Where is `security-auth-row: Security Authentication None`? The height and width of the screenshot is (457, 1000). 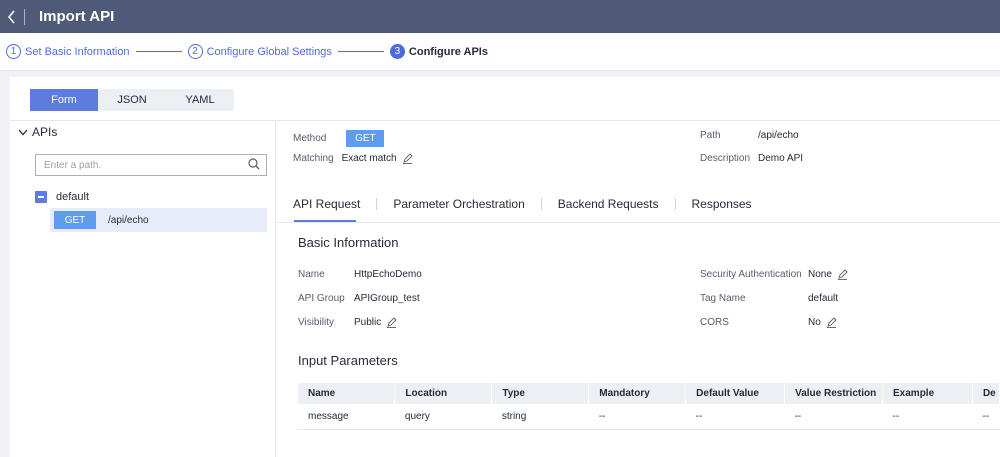
security-auth-row: Security Authentication None is located at coordinates (774, 274).